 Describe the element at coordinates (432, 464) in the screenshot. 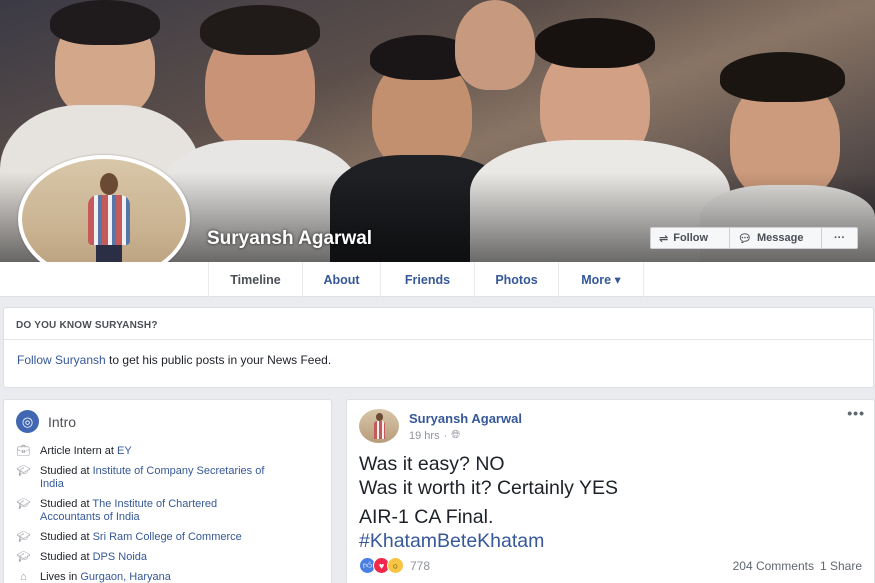

I see `post-line: Was it easy? NO` at that location.